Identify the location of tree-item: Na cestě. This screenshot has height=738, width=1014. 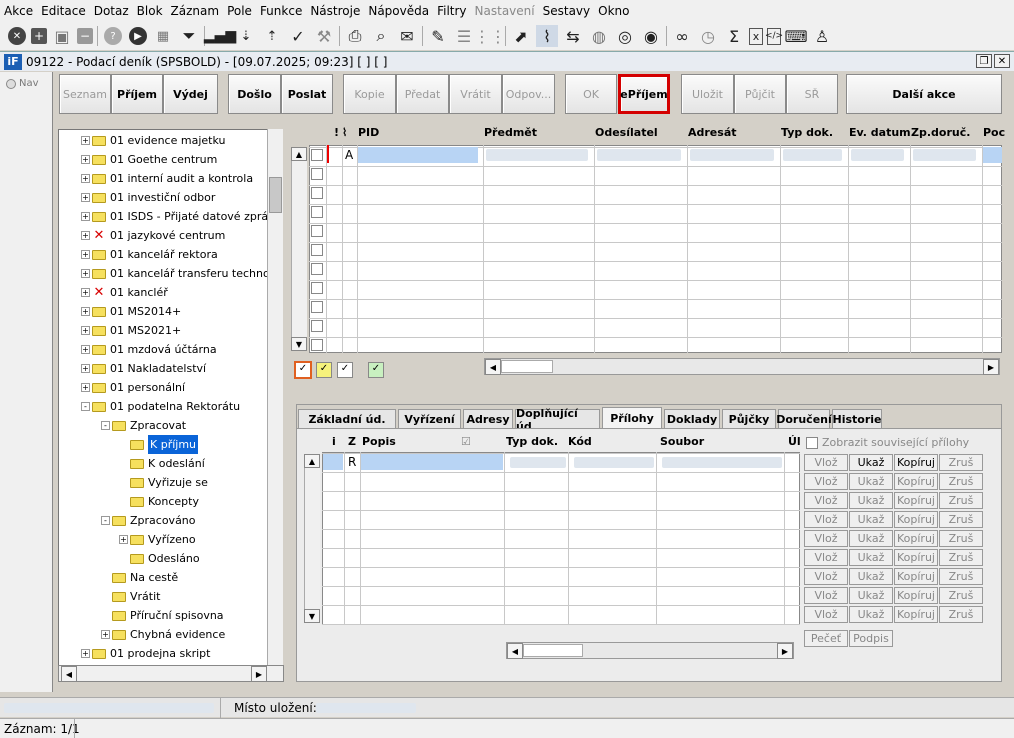
(139, 577).